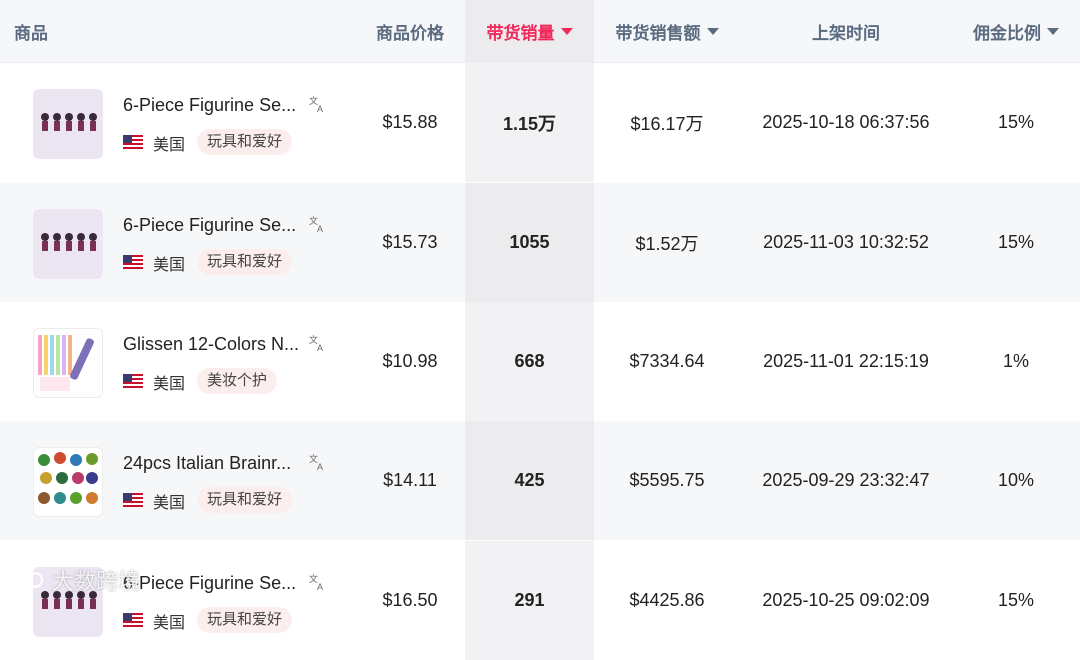  I want to click on watermark-logo-icon, so click(27, 580).